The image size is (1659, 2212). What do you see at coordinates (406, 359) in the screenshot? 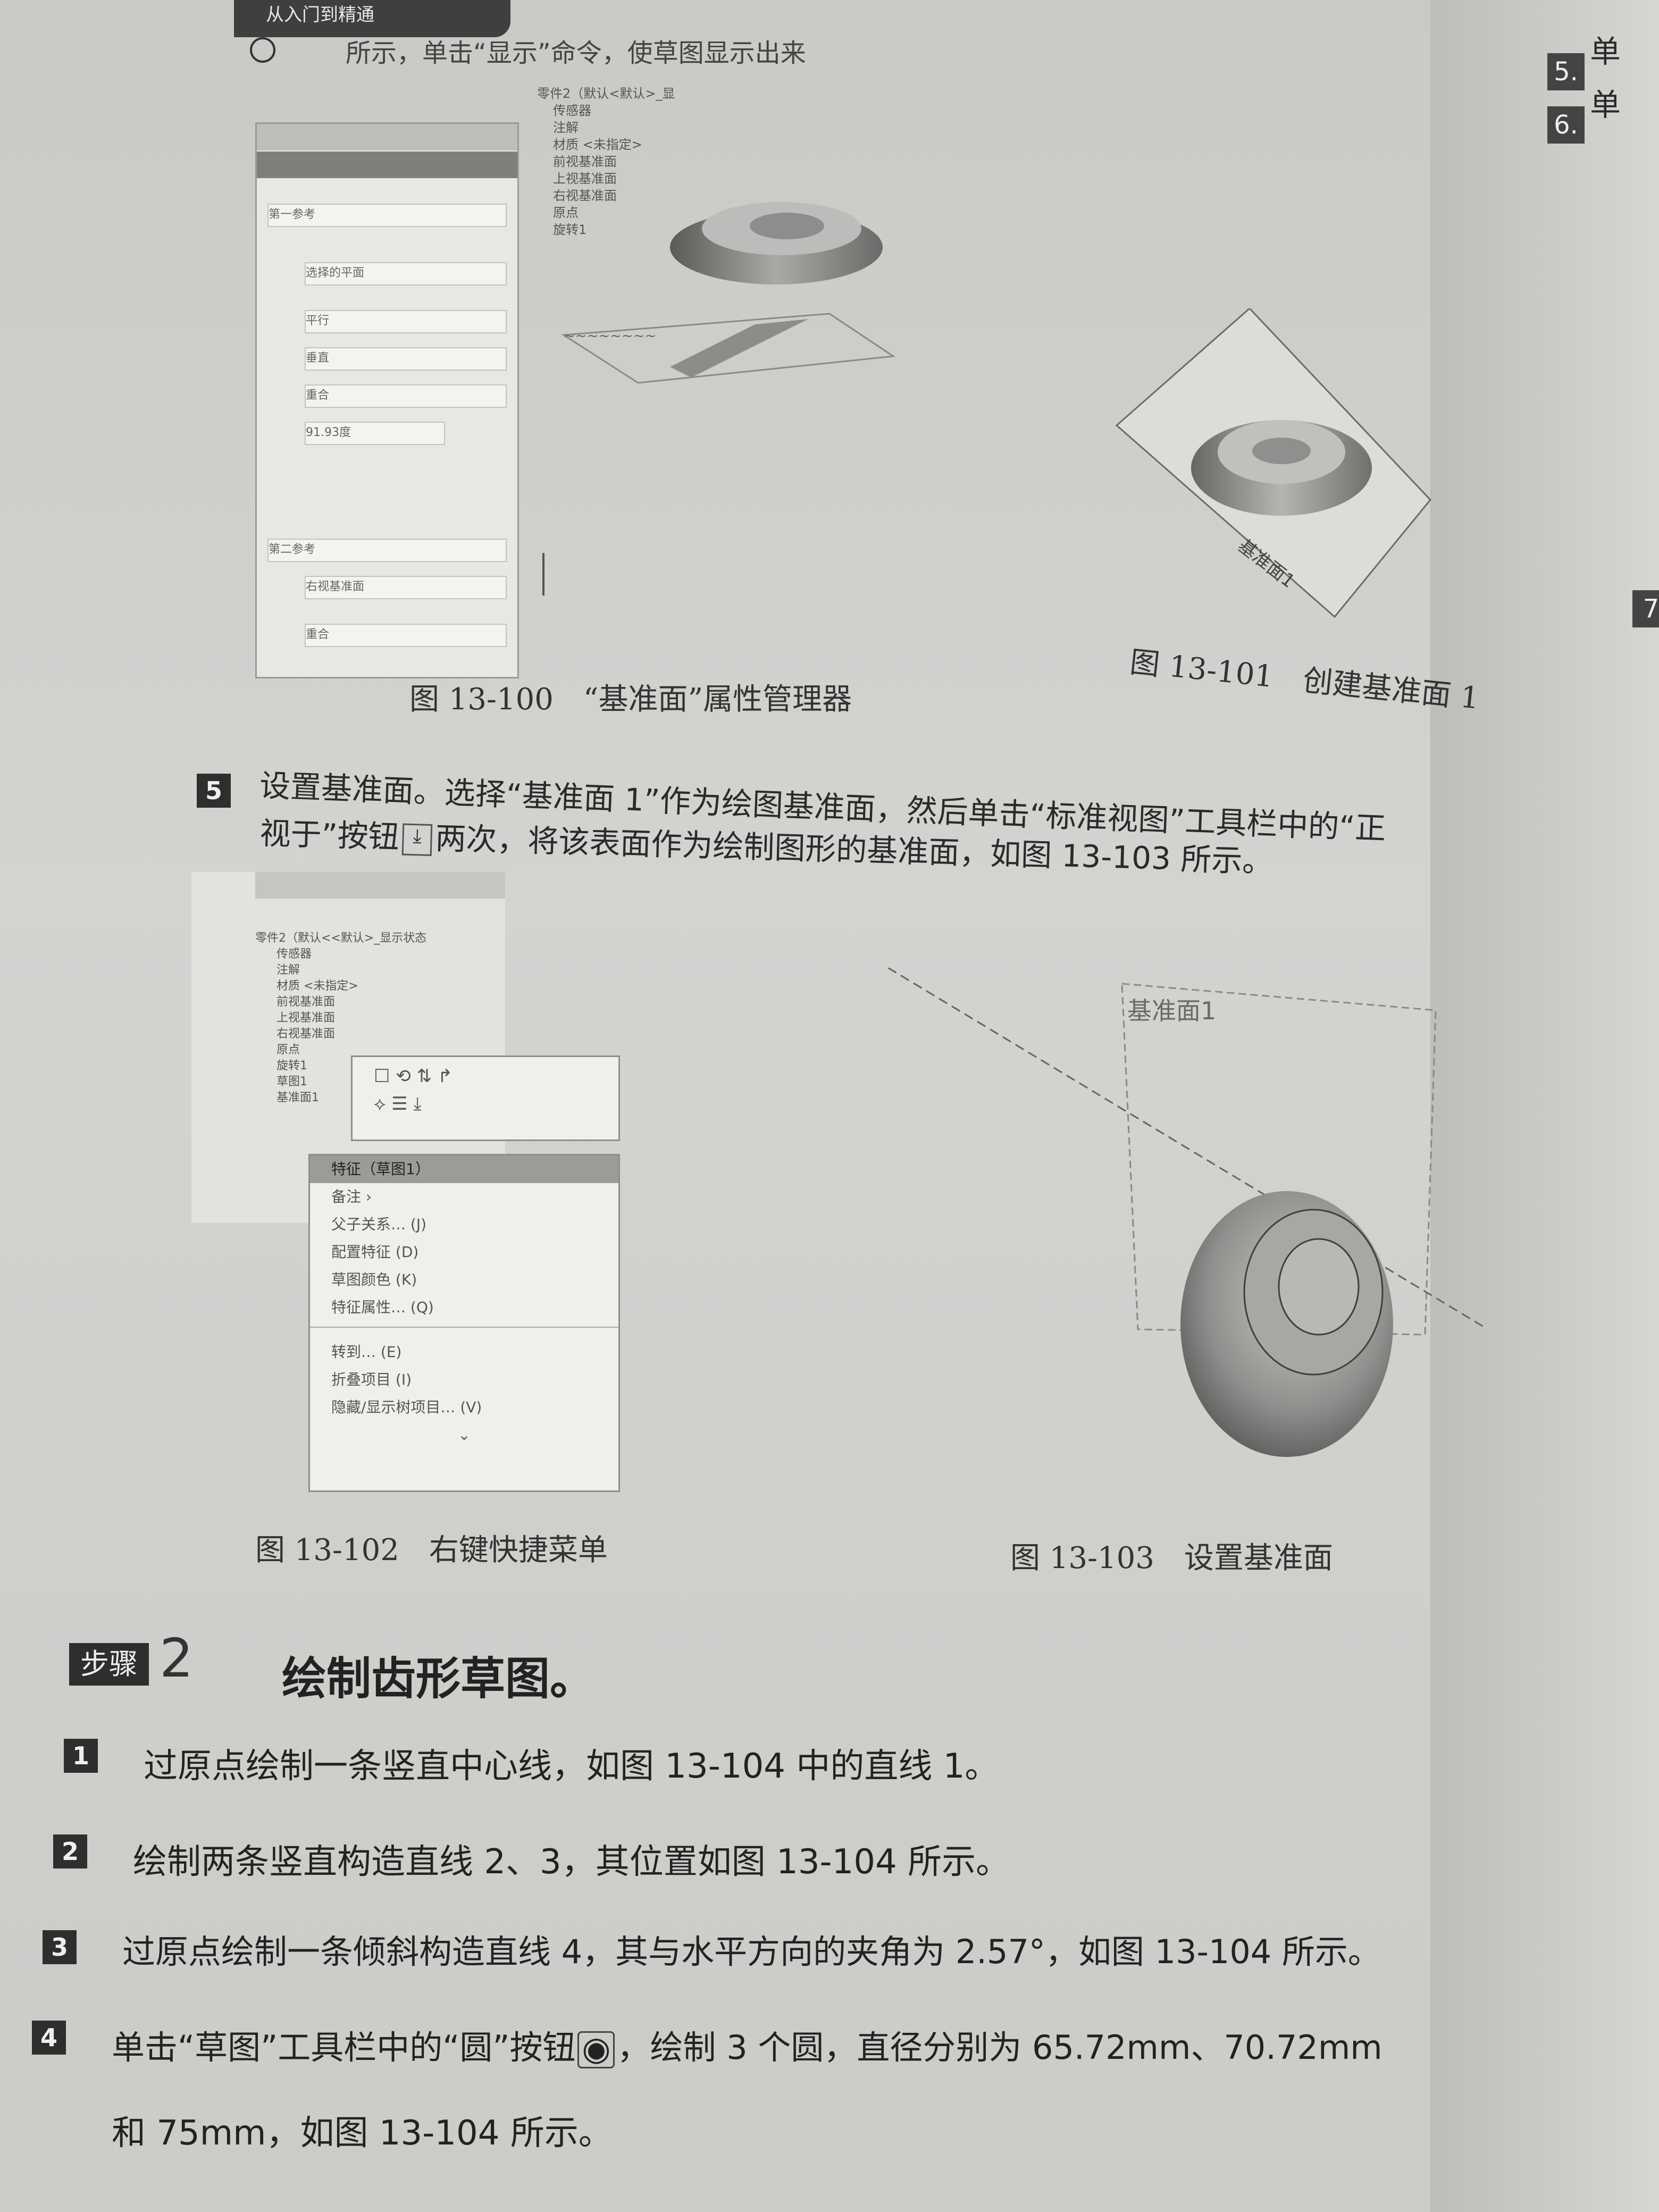
I see `panel-row: 垂直` at bounding box center [406, 359].